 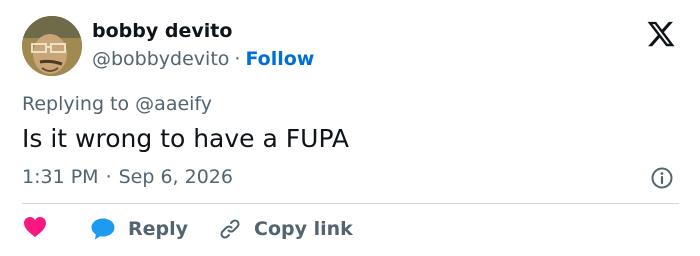 I want to click on like-button, so click(x=35, y=229).